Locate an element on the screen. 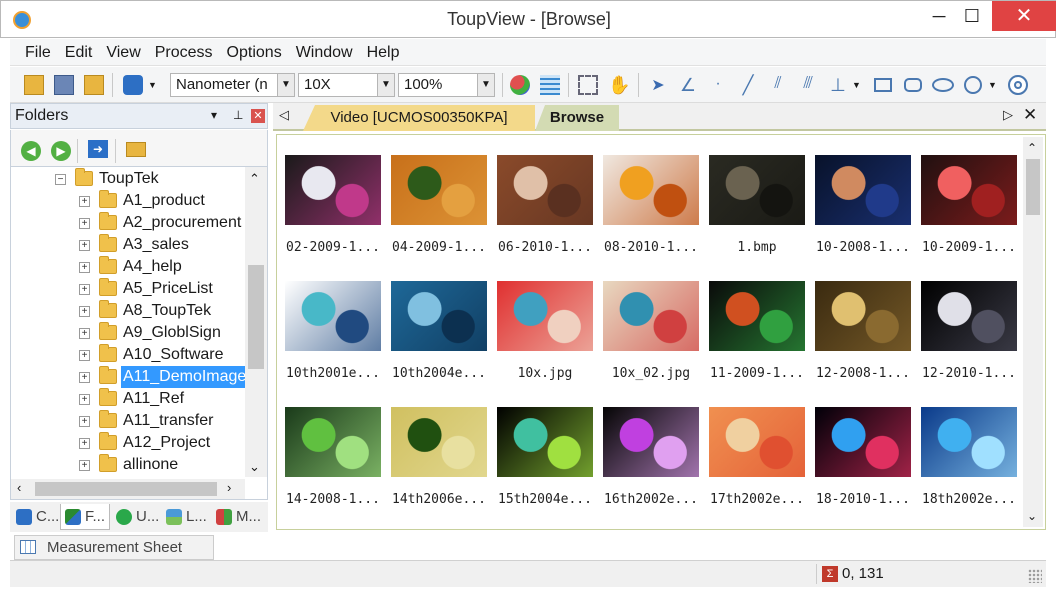  back-icon: ◀ is located at coordinates (31, 151).